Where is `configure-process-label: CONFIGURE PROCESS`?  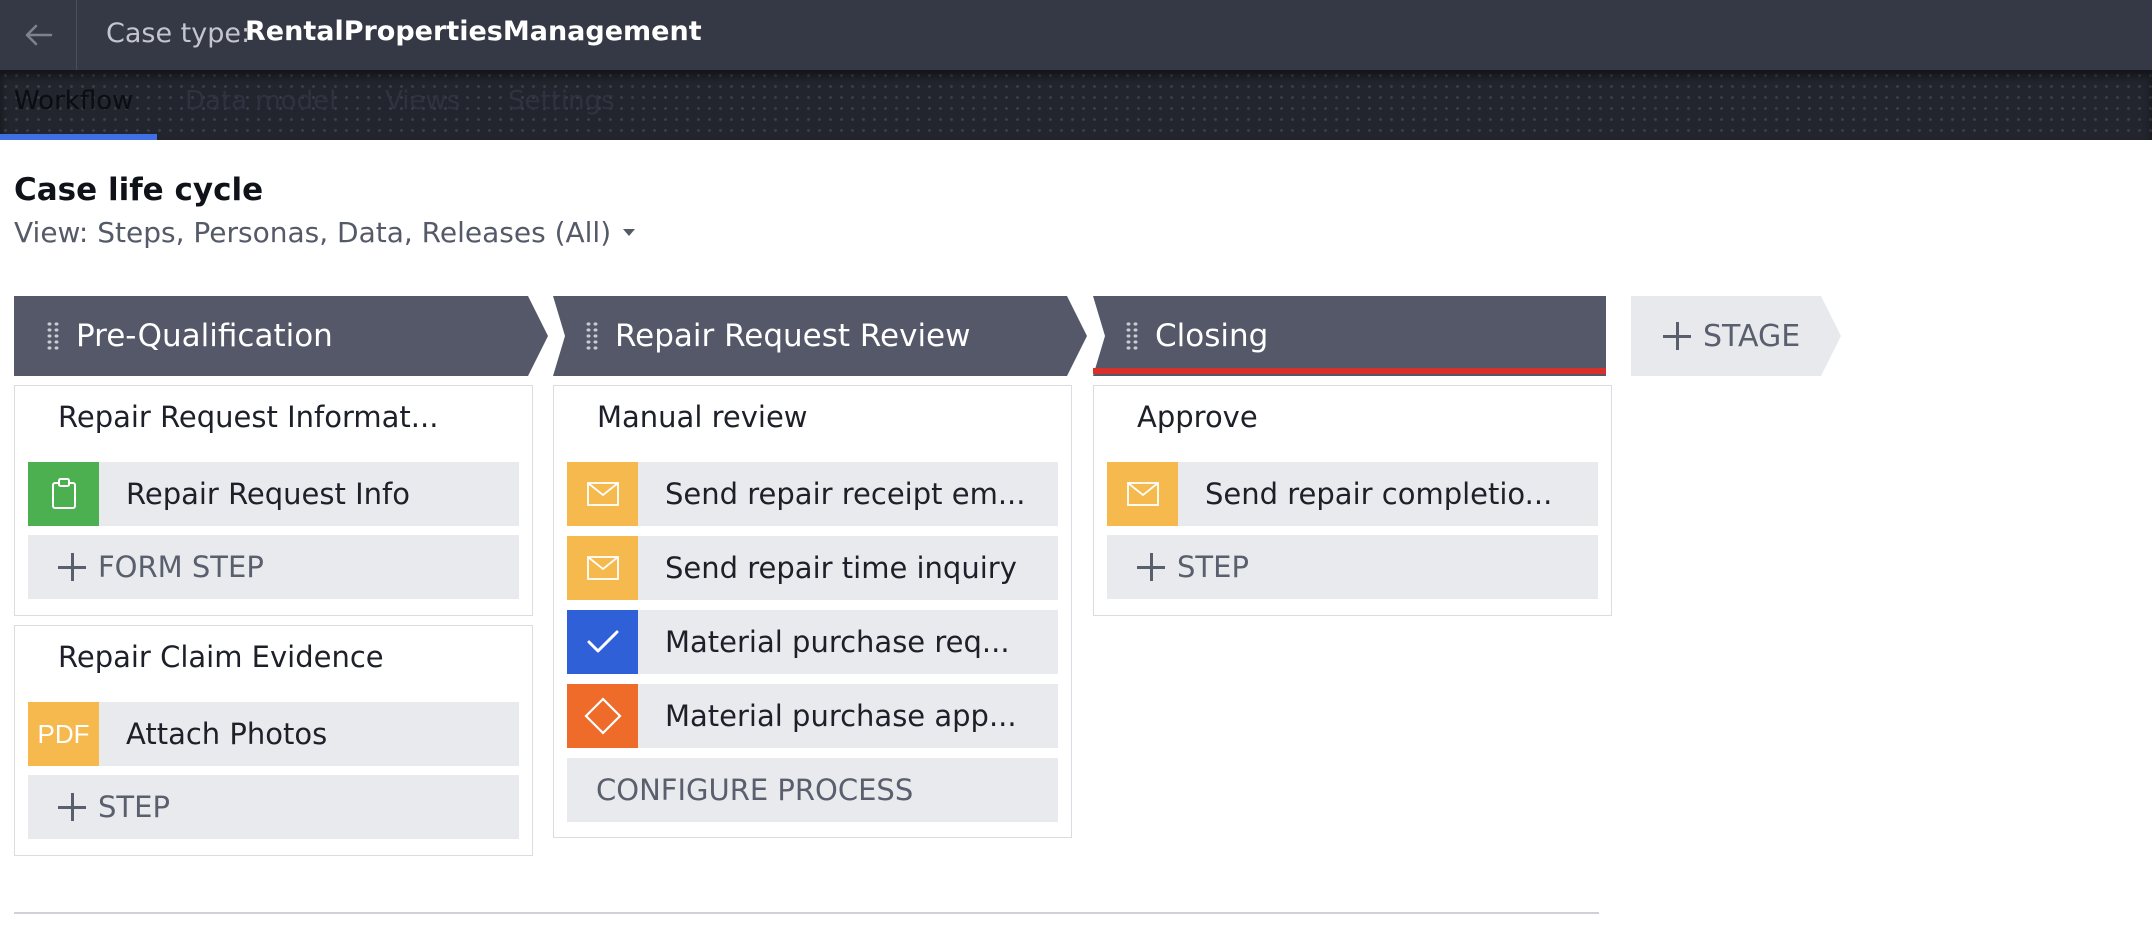 configure-process-label: CONFIGURE PROCESS is located at coordinates (755, 790).